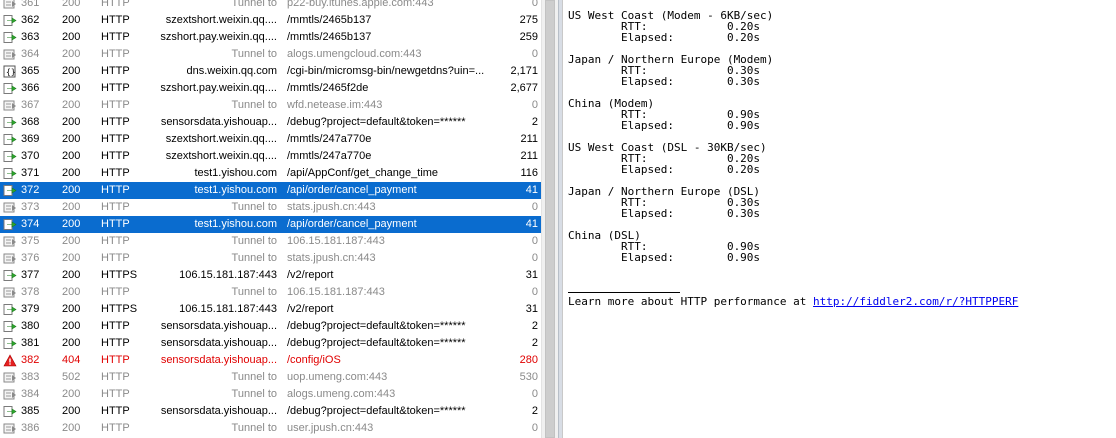 The width and height of the screenshot is (1116, 438). I want to click on session-row: 383 502 HTTP Tunnel to uop.umeng.com:443 530, so click(270, 377).